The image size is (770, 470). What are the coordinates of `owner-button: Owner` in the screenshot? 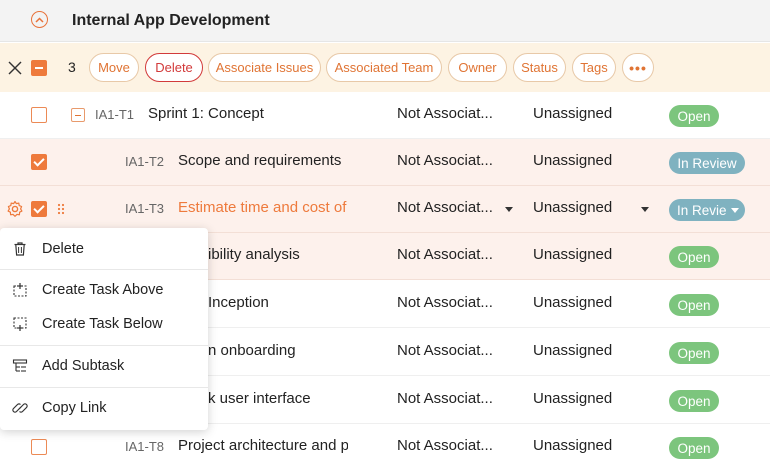 It's located at (477, 67).